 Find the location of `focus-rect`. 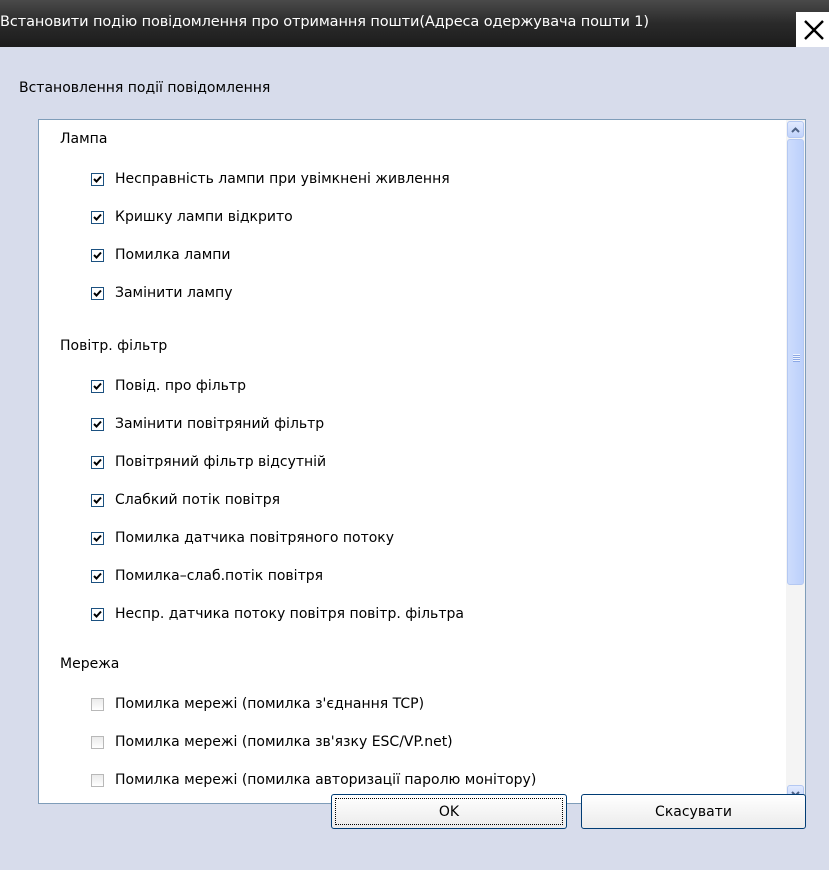

focus-rect is located at coordinates (449, 811).